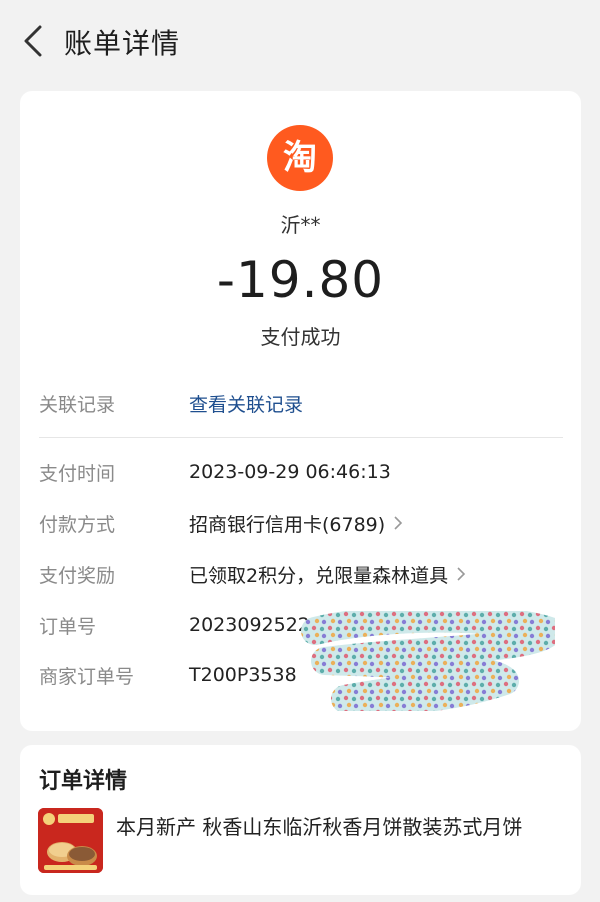 The height and width of the screenshot is (902, 600). Describe the element at coordinates (301, 437) in the screenshot. I see `section-divider` at that location.